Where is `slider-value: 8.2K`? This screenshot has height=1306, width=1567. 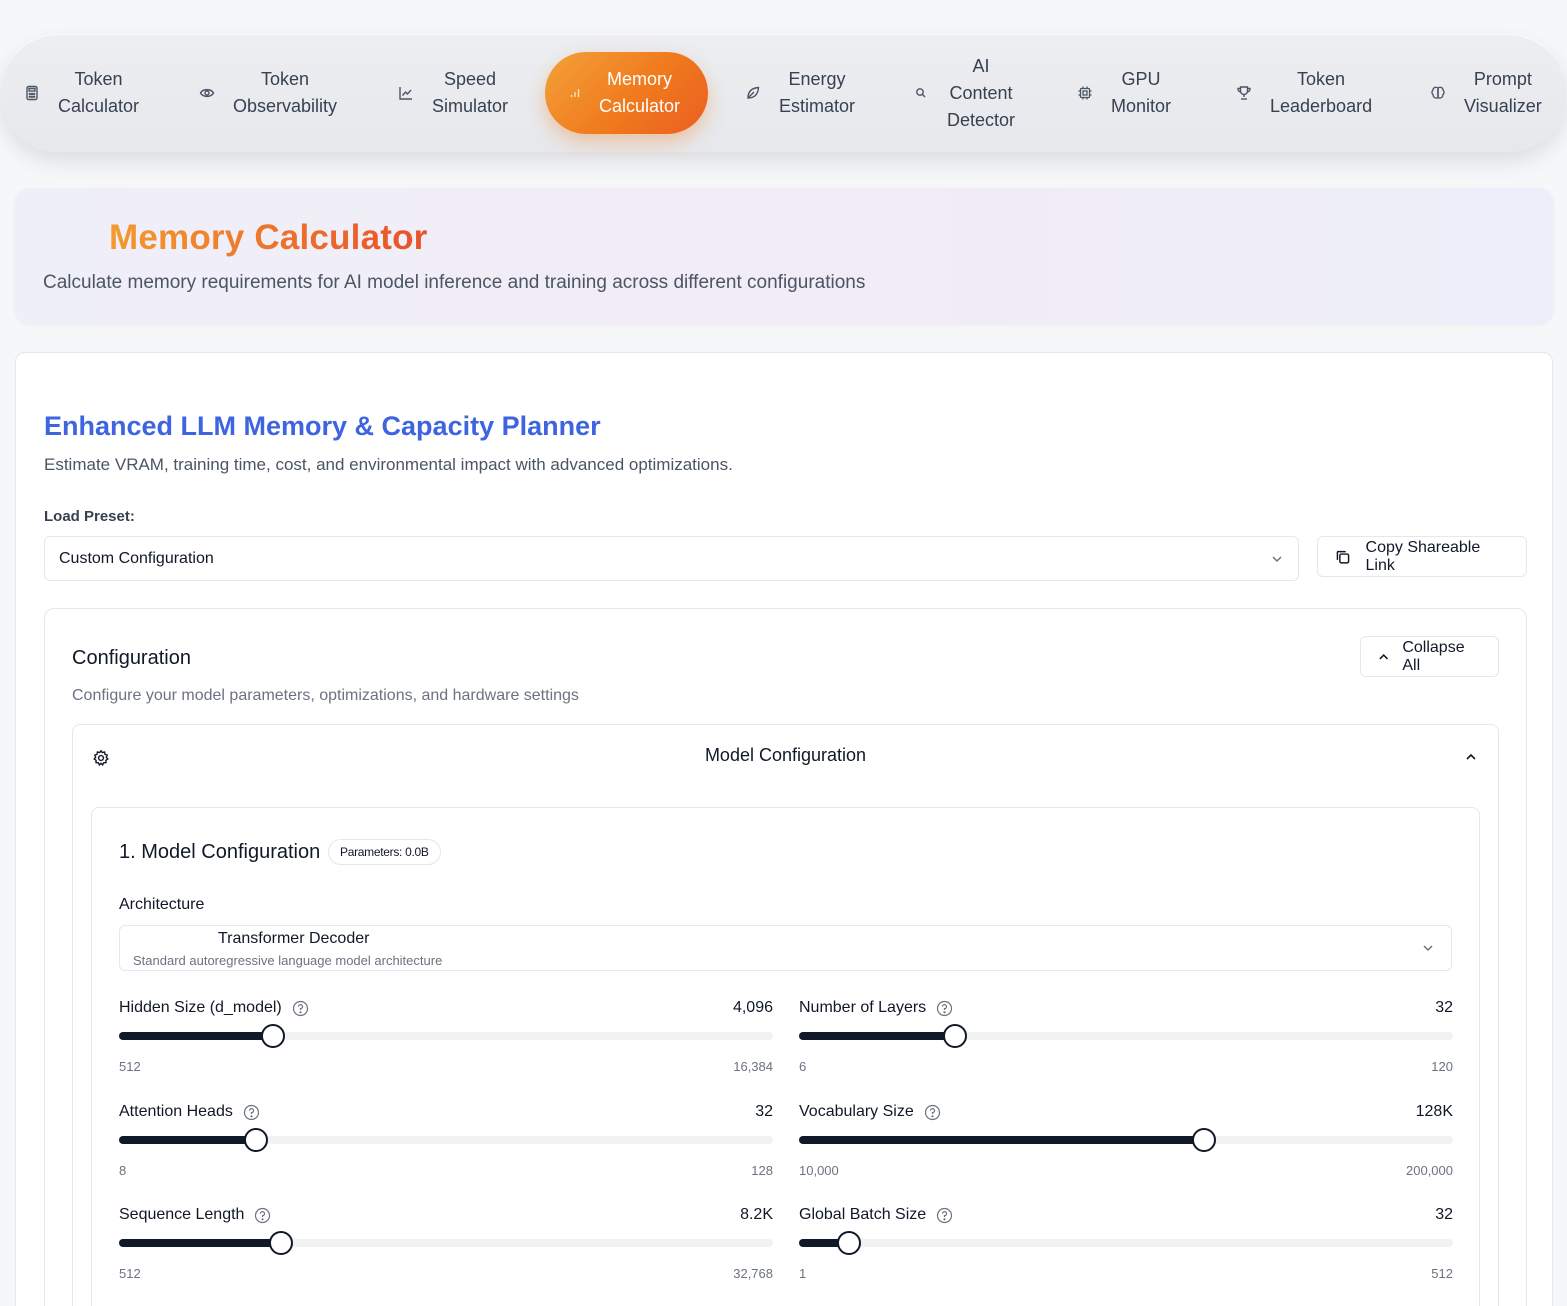 slider-value: 8.2K is located at coordinates (756, 1214).